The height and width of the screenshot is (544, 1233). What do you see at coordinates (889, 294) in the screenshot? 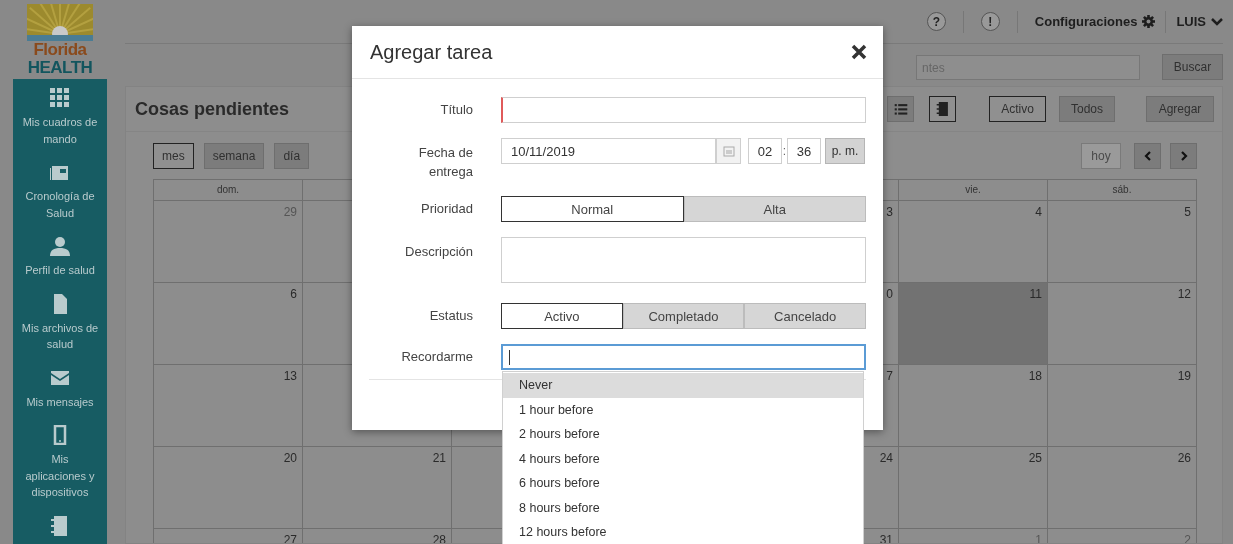
I see `day-number: 0` at bounding box center [889, 294].